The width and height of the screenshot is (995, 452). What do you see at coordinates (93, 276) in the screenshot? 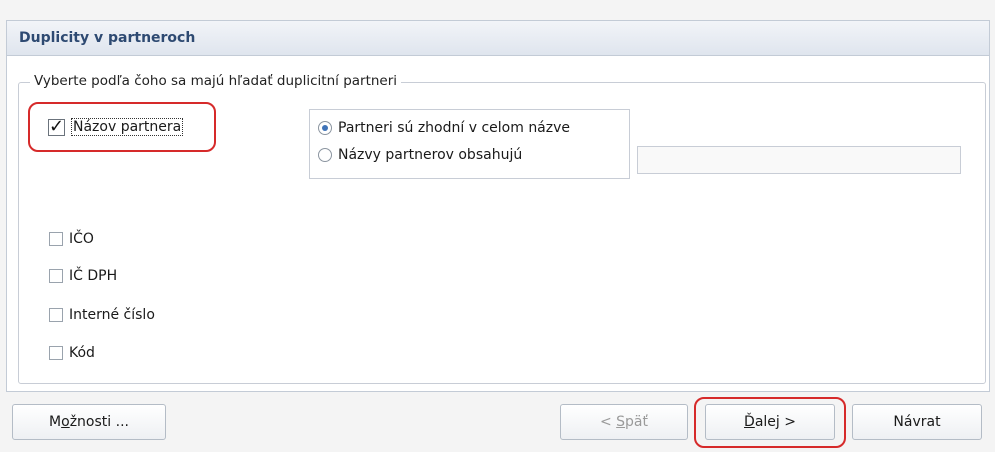
I see `icdph-checkbox-label: IČ DPH` at bounding box center [93, 276].